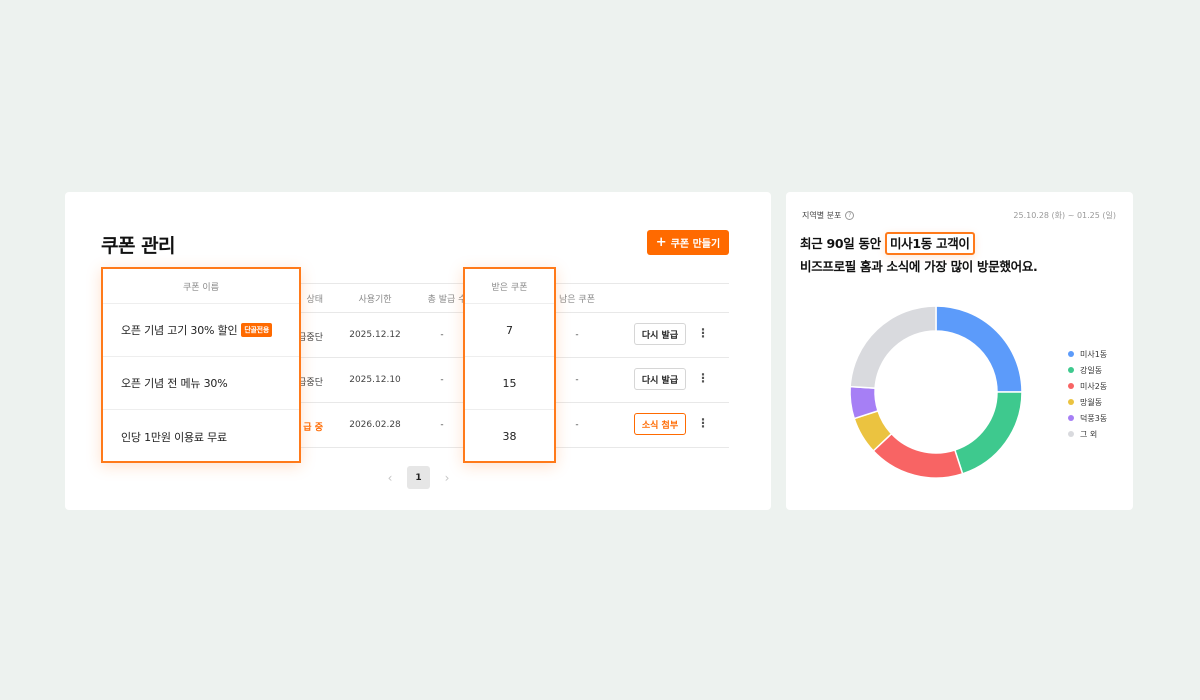 The height and width of the screenshot is (700, 1200). I want to click on legend-label: 강일동, so click(1091, 370).